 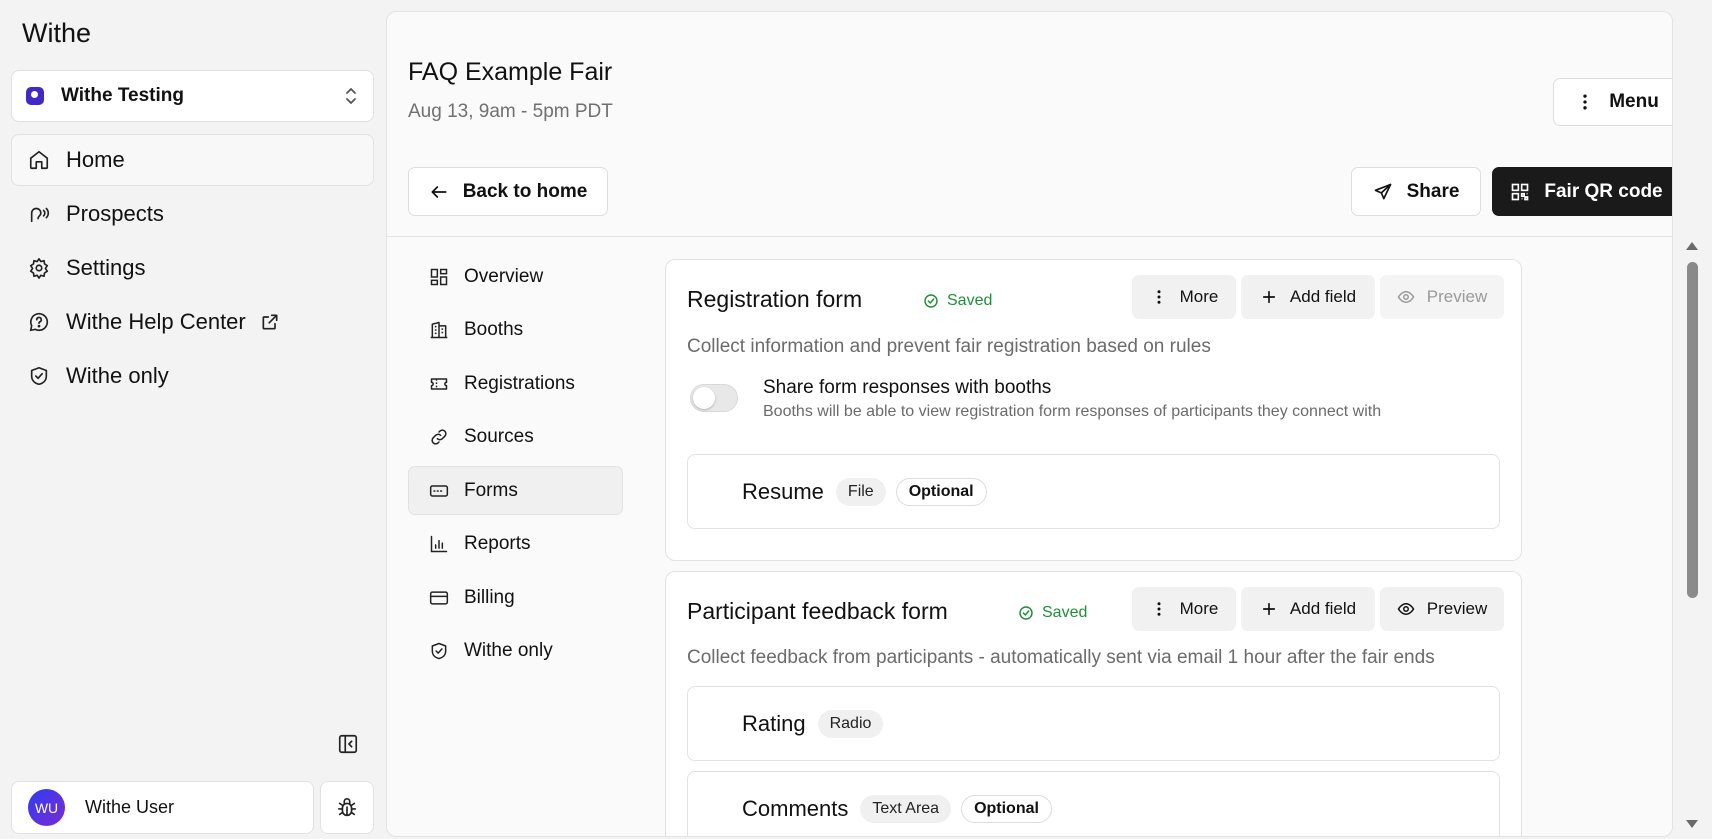 What do you see at coordinates (192, 96) in the screenshot?
I see `org-switcher: Withe Testing` at bounding box center [192, 96].